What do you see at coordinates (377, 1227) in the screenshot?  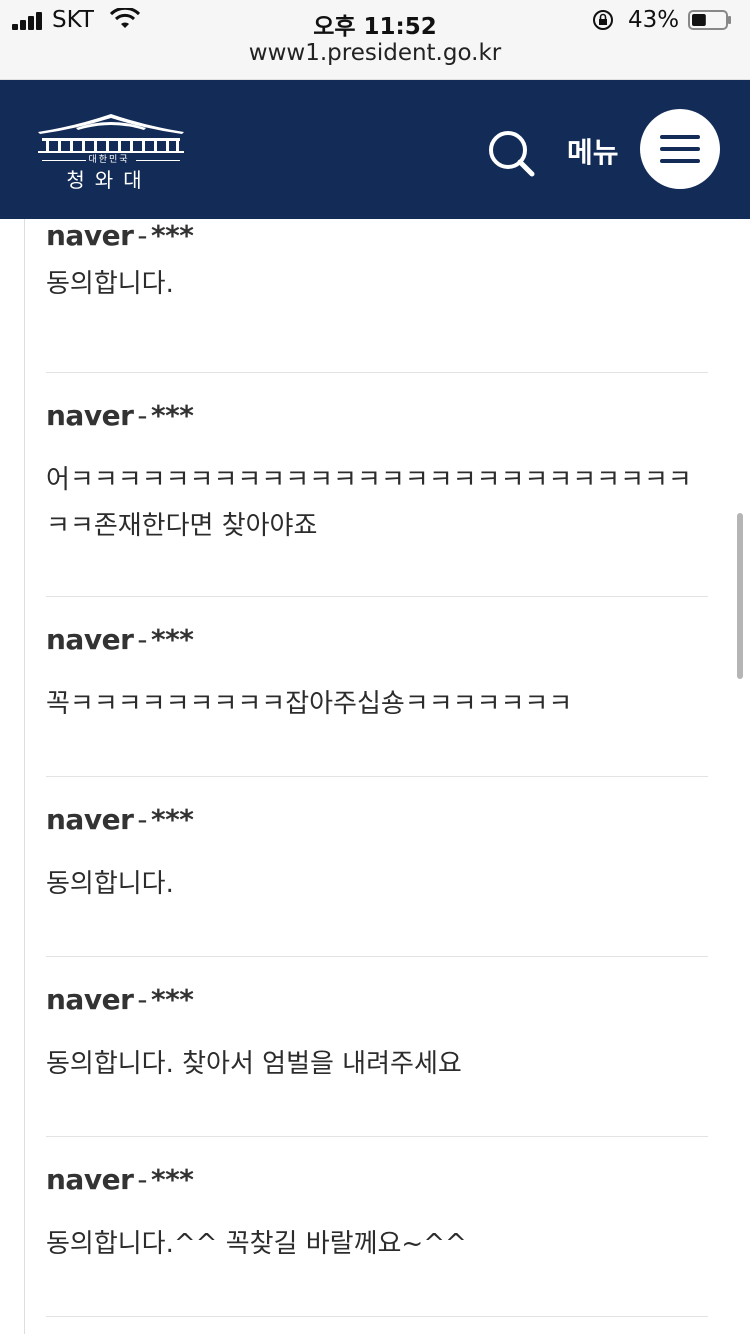 I see `comment-item: naver - *** 동의합니다.^^ 꼭찾길 바랄께요~^^` at bounding box center [377, 1227].